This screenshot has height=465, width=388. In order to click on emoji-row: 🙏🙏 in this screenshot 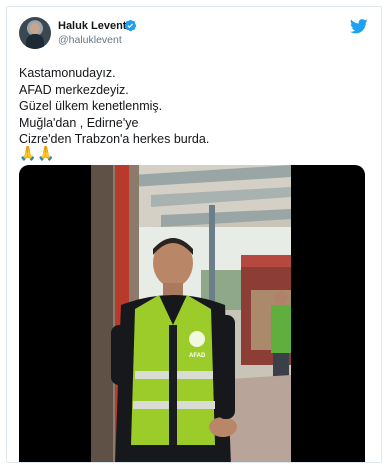, I will do `click(37, 153)`.